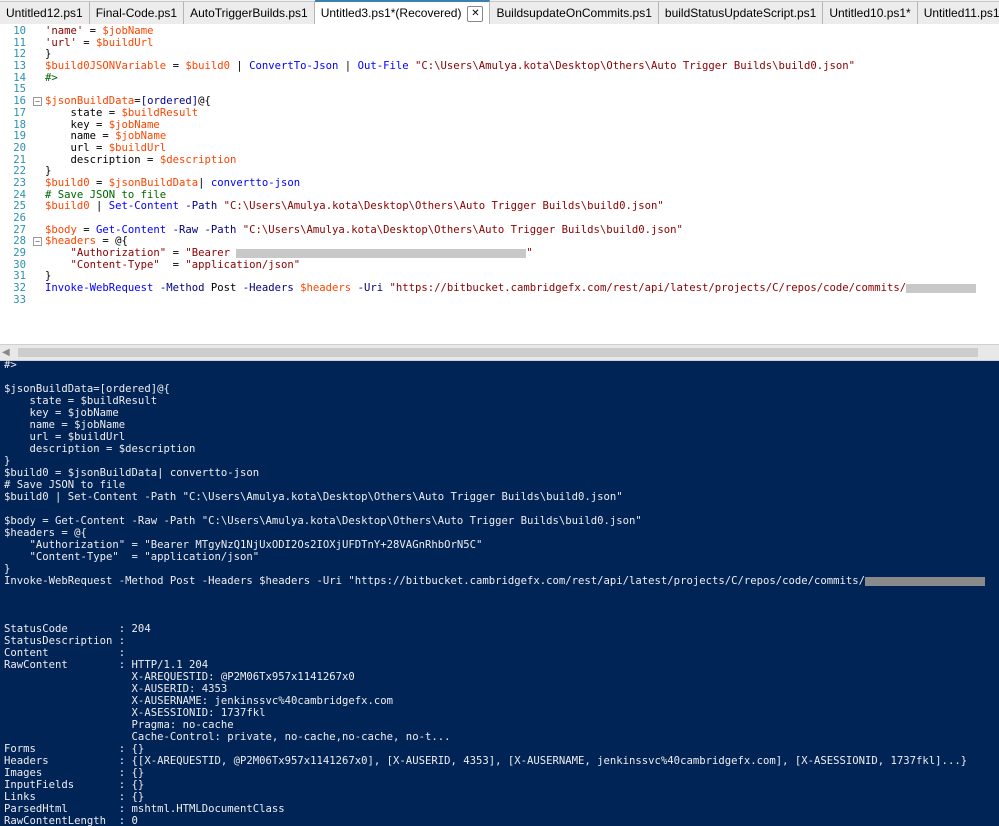 The height and width of the screenshot is (826, 999). What do you see at coordinates (961, 13) in the screenshot?
I see `tab-label: Untitled11.ps1*` at bounding box center [961, 13].